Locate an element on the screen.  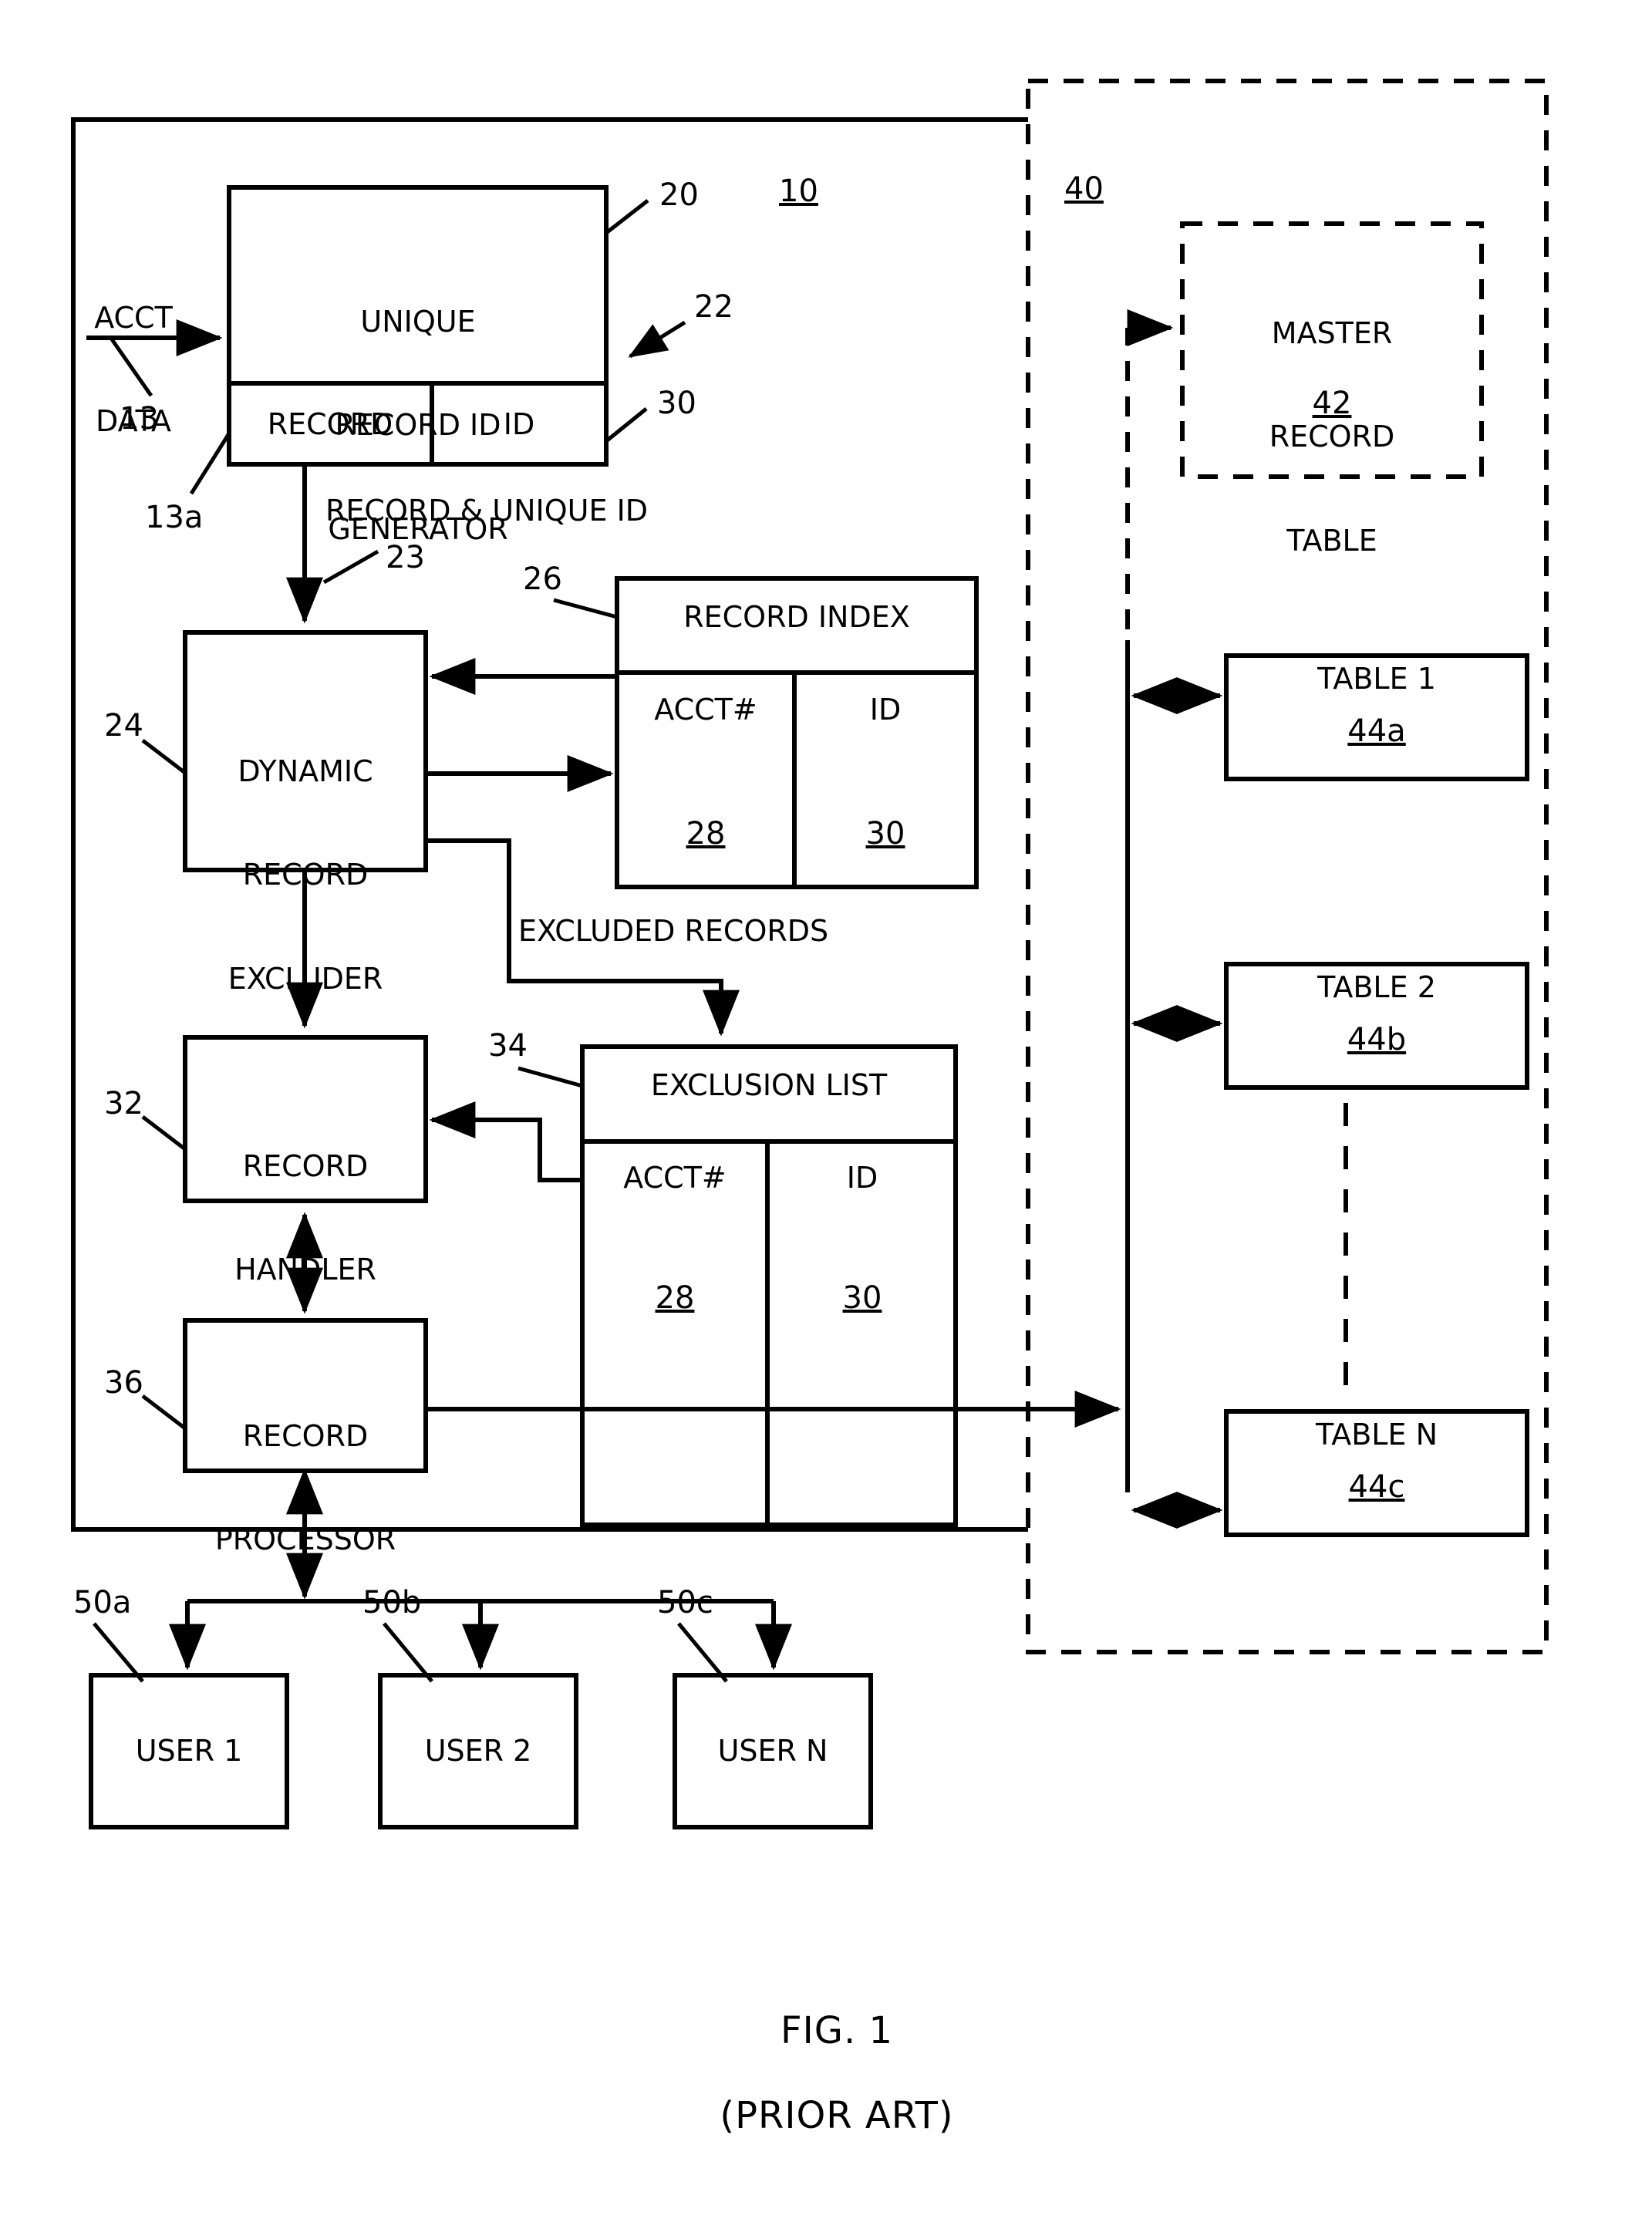
arrow-exclusion-to-handler is located at coordinates (506, 1141).